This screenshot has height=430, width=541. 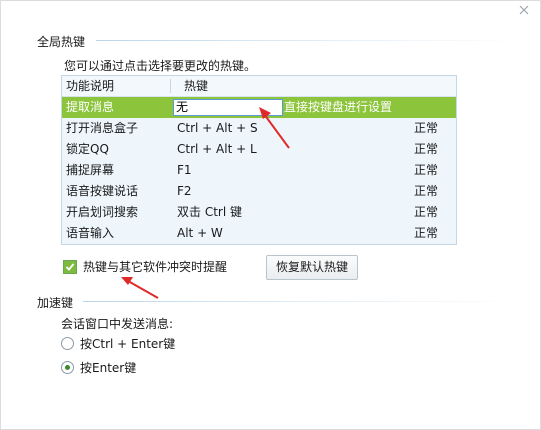 I want to click on set-hint: 直接按键盘进行设置, so click(x=338, y=107).